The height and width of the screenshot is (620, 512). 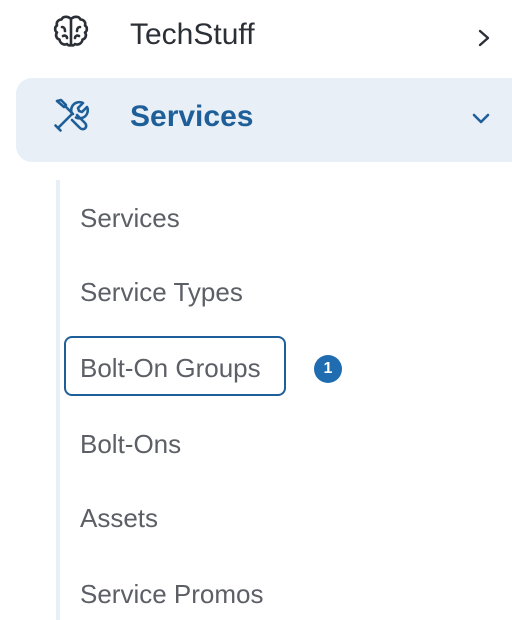 What do you see at coordinates (192, 116) in the screenshot?
I see `nav-item-label: Services` at bounding box center [192, 116].